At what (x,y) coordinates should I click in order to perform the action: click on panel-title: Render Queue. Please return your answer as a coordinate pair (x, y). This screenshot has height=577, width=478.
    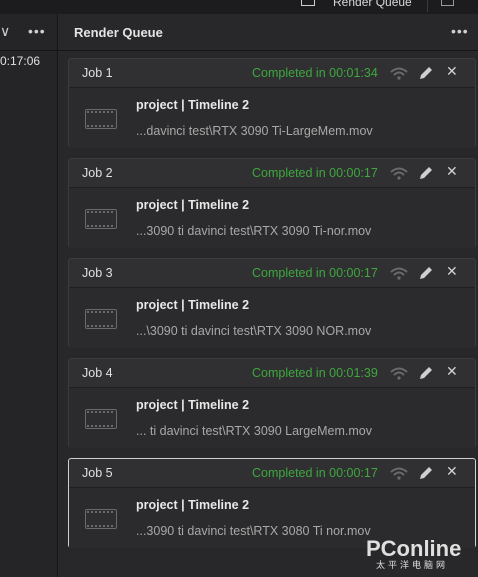
    Looking at the image, I should click on (118, 32).